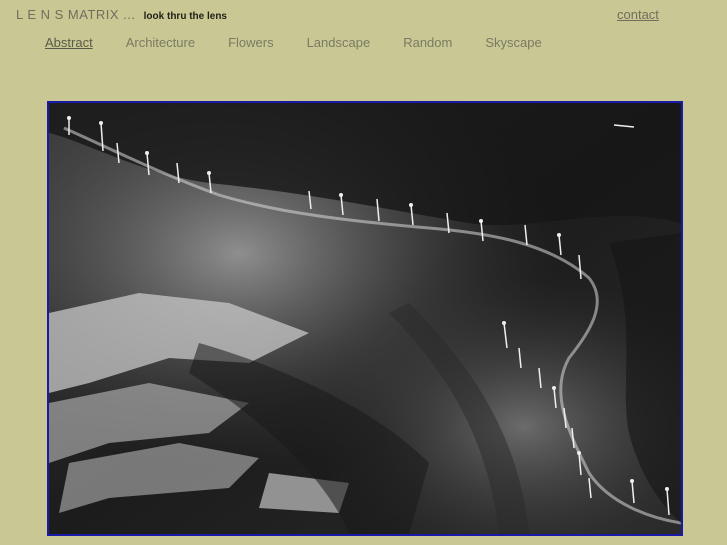 The width and height of the screenshot is (727, 545). Describe the element at coordinates (185, 16) in the screenshot. I see `site-tagline: look thru the lens` at that location.